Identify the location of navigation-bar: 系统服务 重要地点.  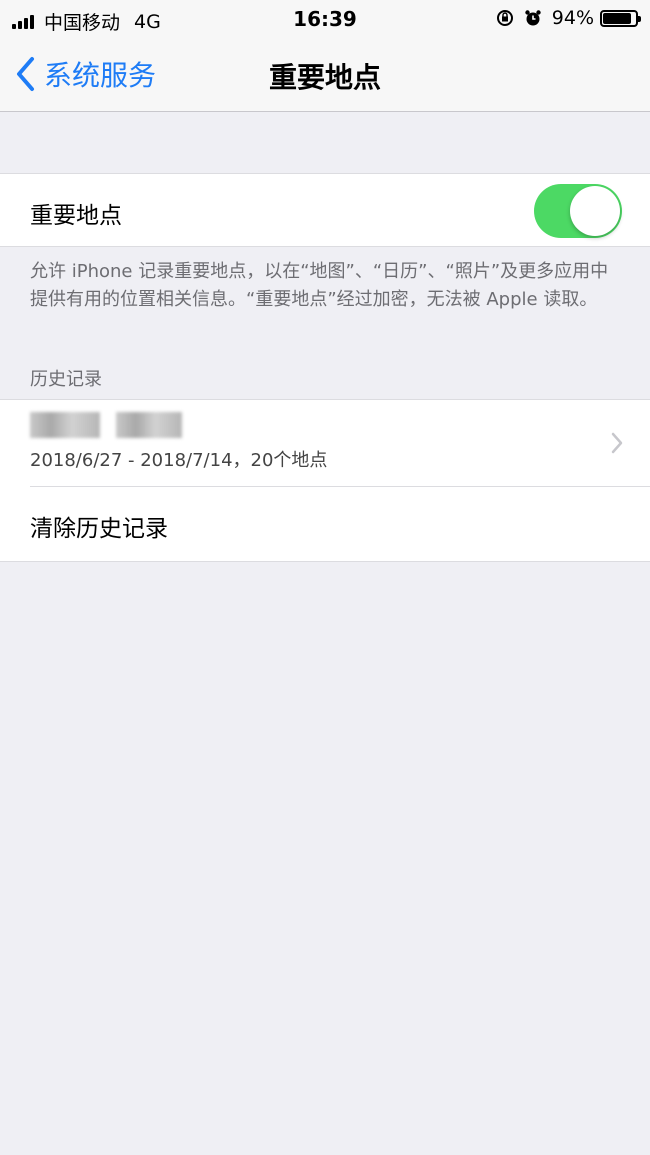
(325, 75).